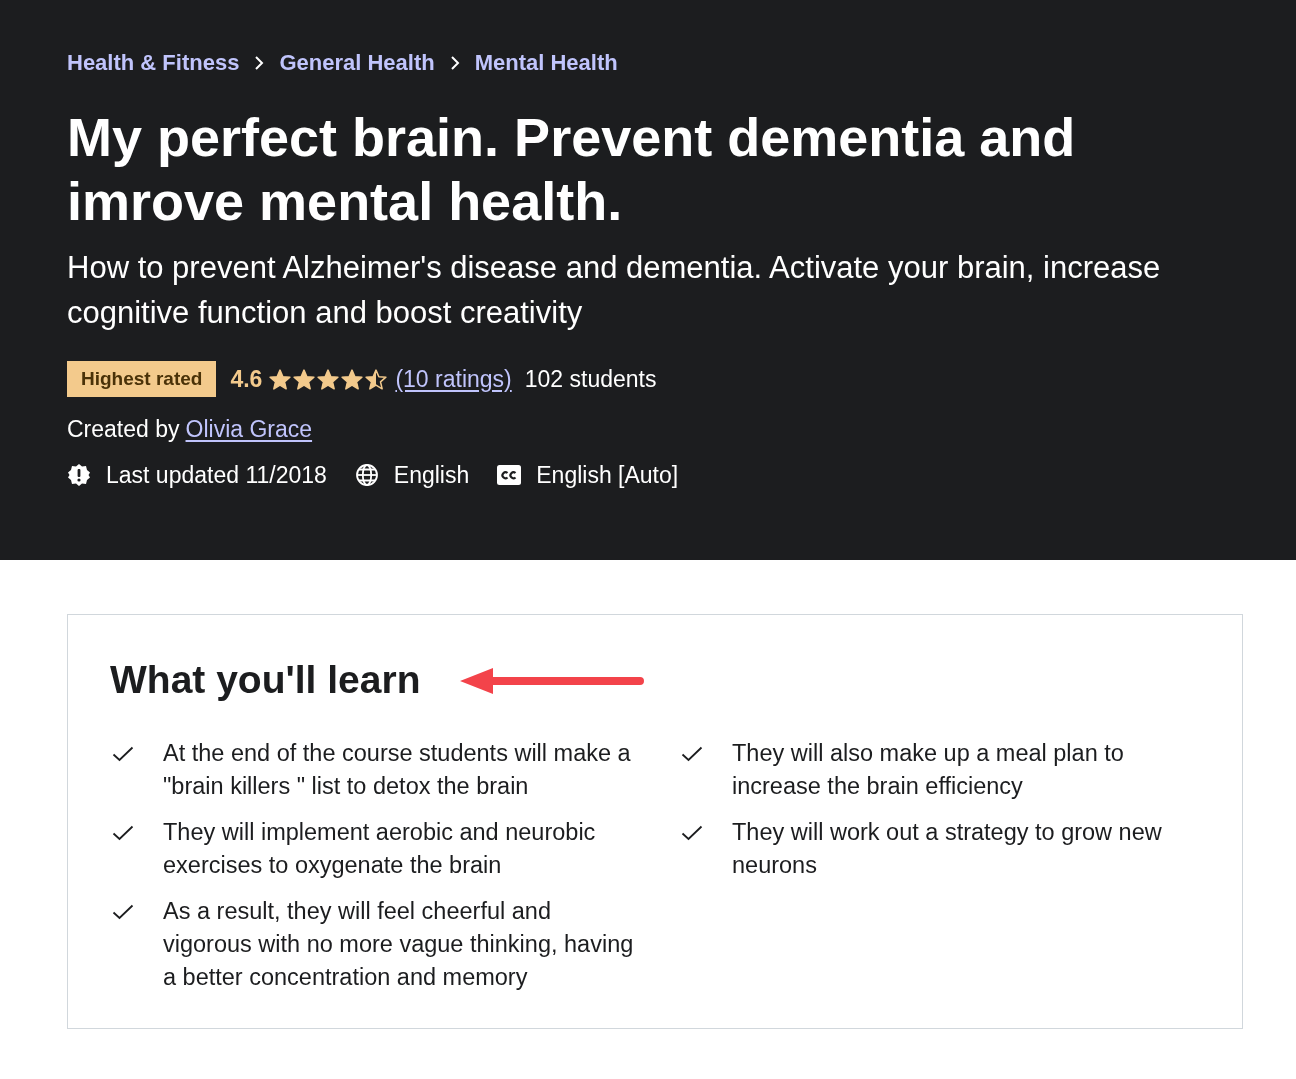  I want to click on breadcrumb-link: Health & Fitness, so click(153, 63).